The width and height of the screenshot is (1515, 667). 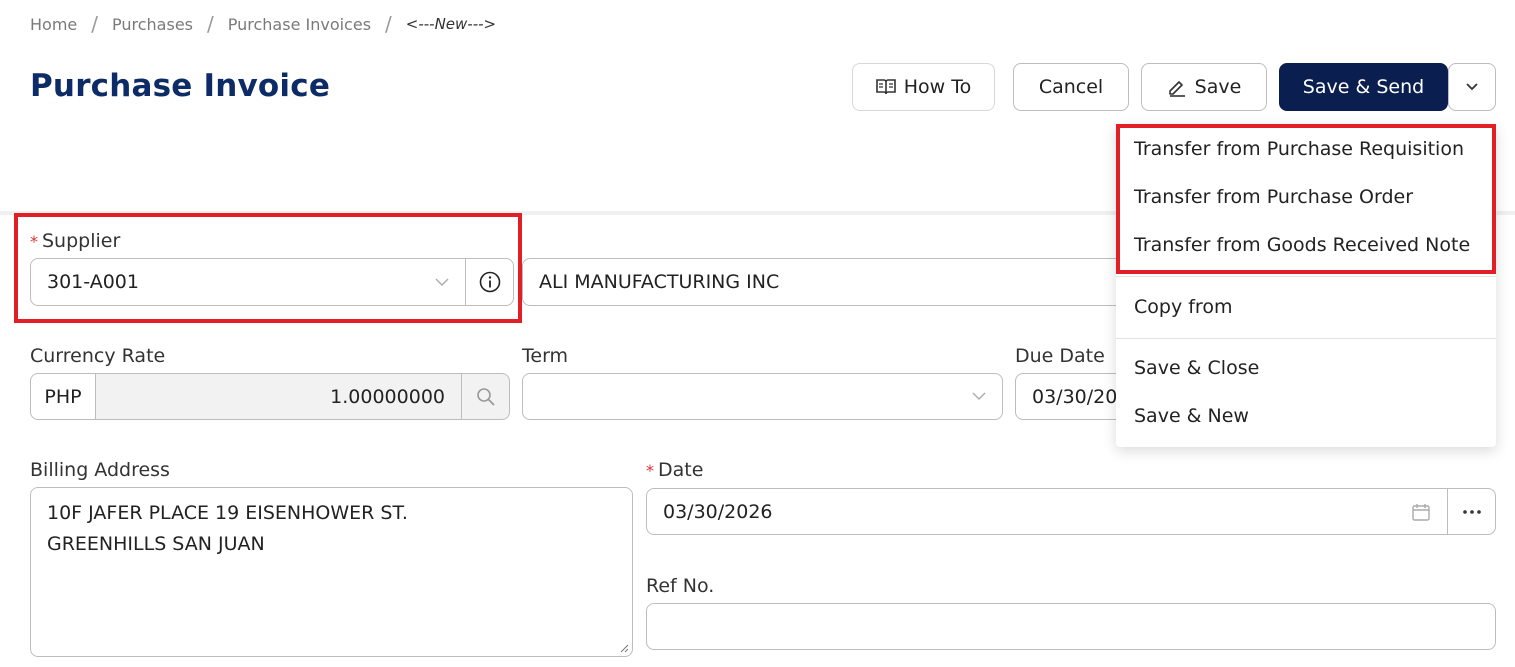 I want to click on currency-search-button, so click(x=485, y=396).